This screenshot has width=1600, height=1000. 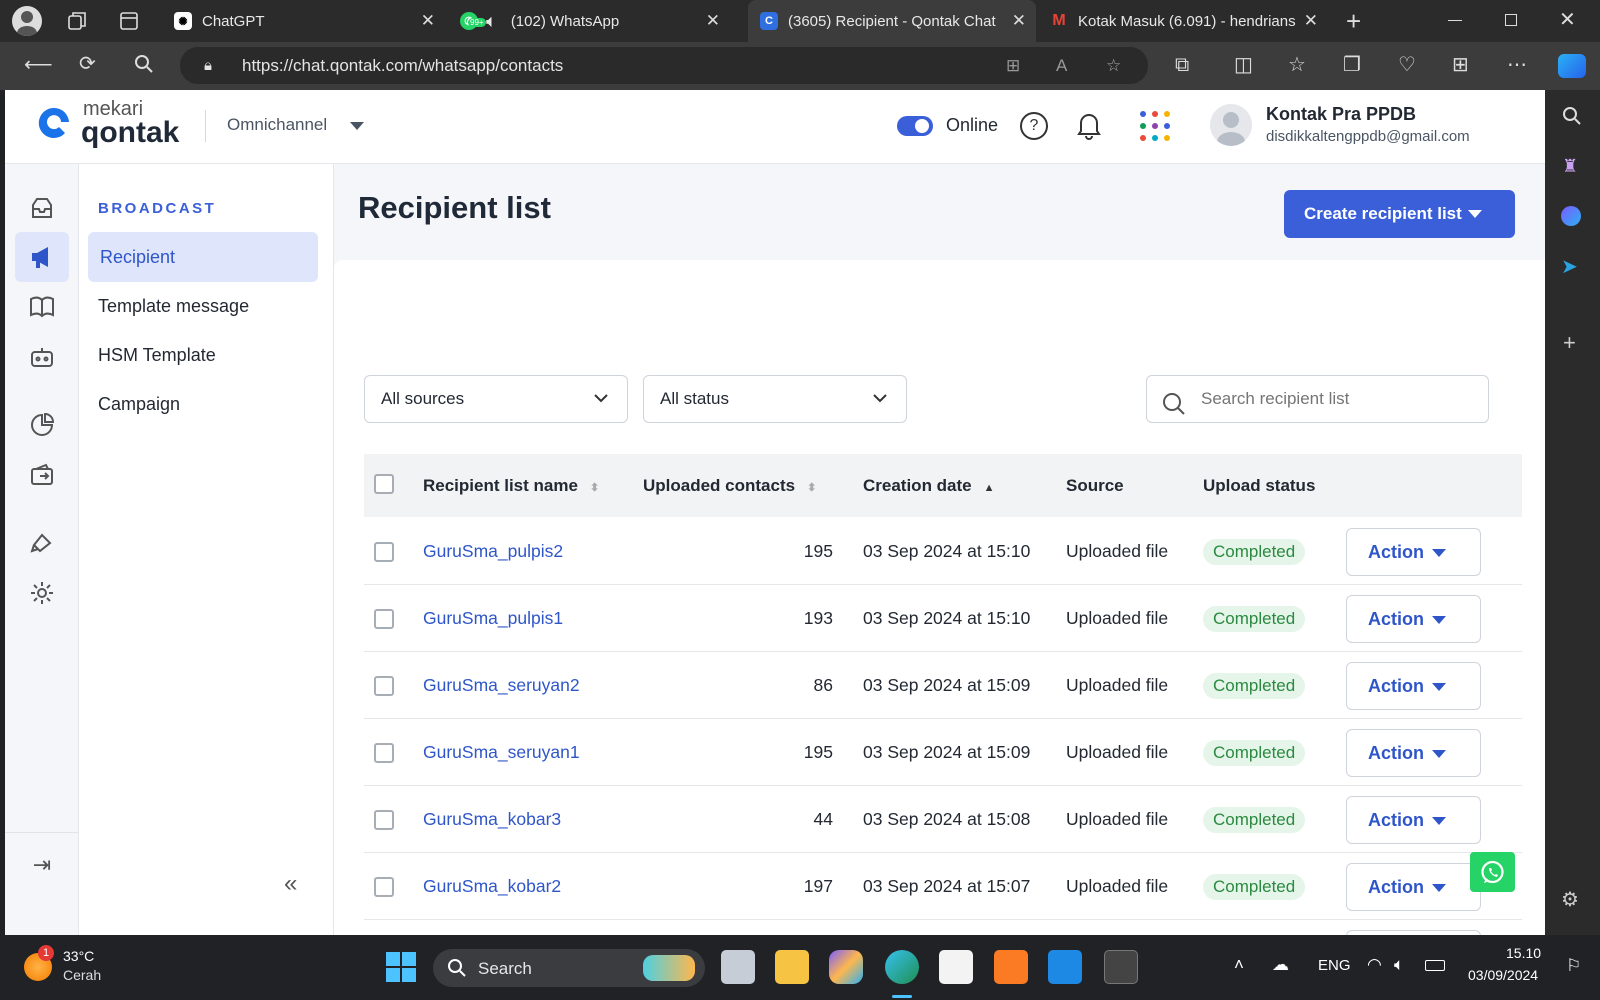 I want to click on clock-time: 15.10, so click(x=1523, y=953).